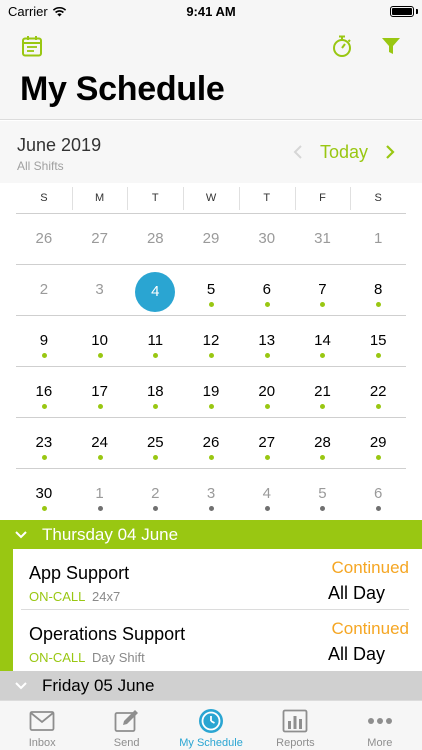 This screenshot has height=750, width=422. Describe the element at coordinates (126, 725) in the screenshot. I see `tab-send: Send` at that location.